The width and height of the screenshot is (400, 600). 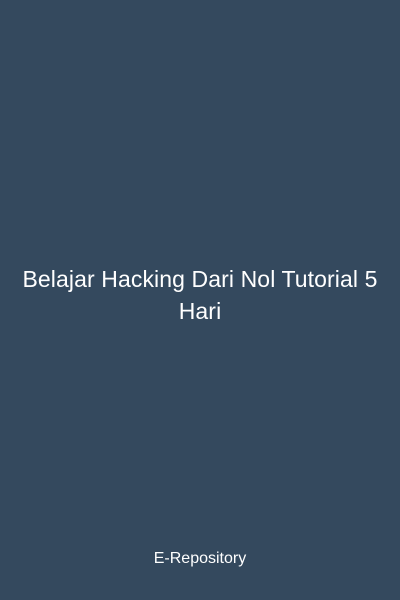 What do you see at coordinates (200, 558) in the screenshot?
I see `repository-label: E-Repository` at bounding box center [200, 558].